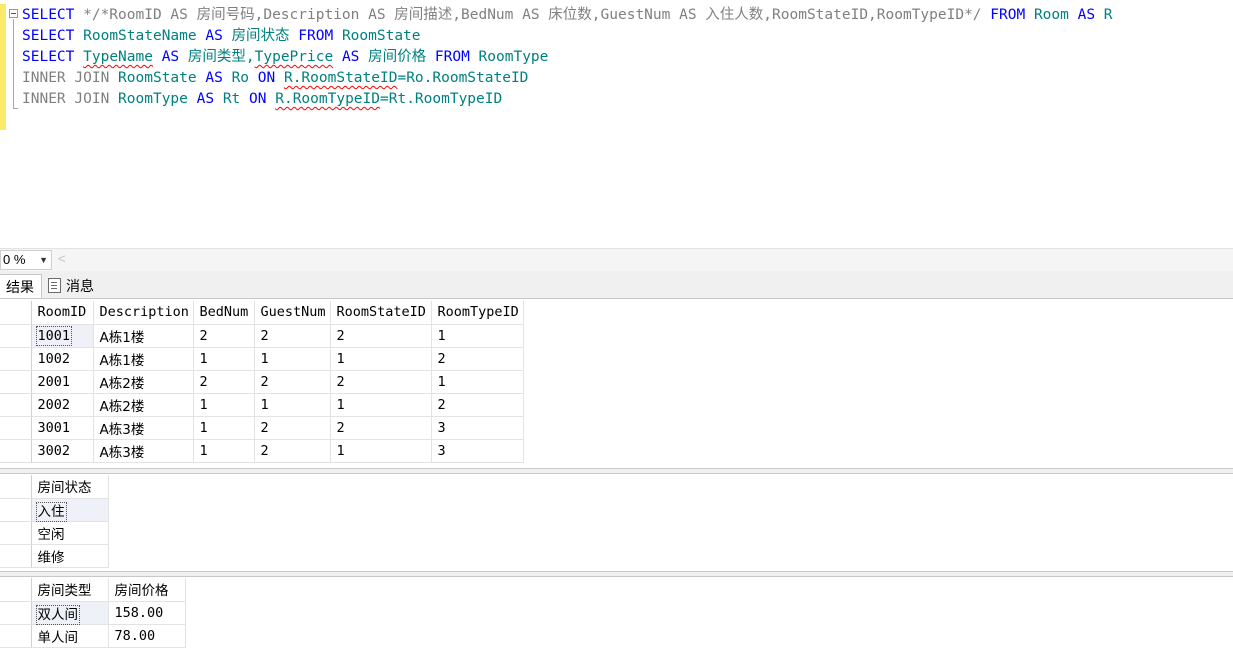 This screenshot has height=650, width=1233. Describe the element at coordinates (70, 487) in the screenshot. I see `column-header: 房间状态` at that location.